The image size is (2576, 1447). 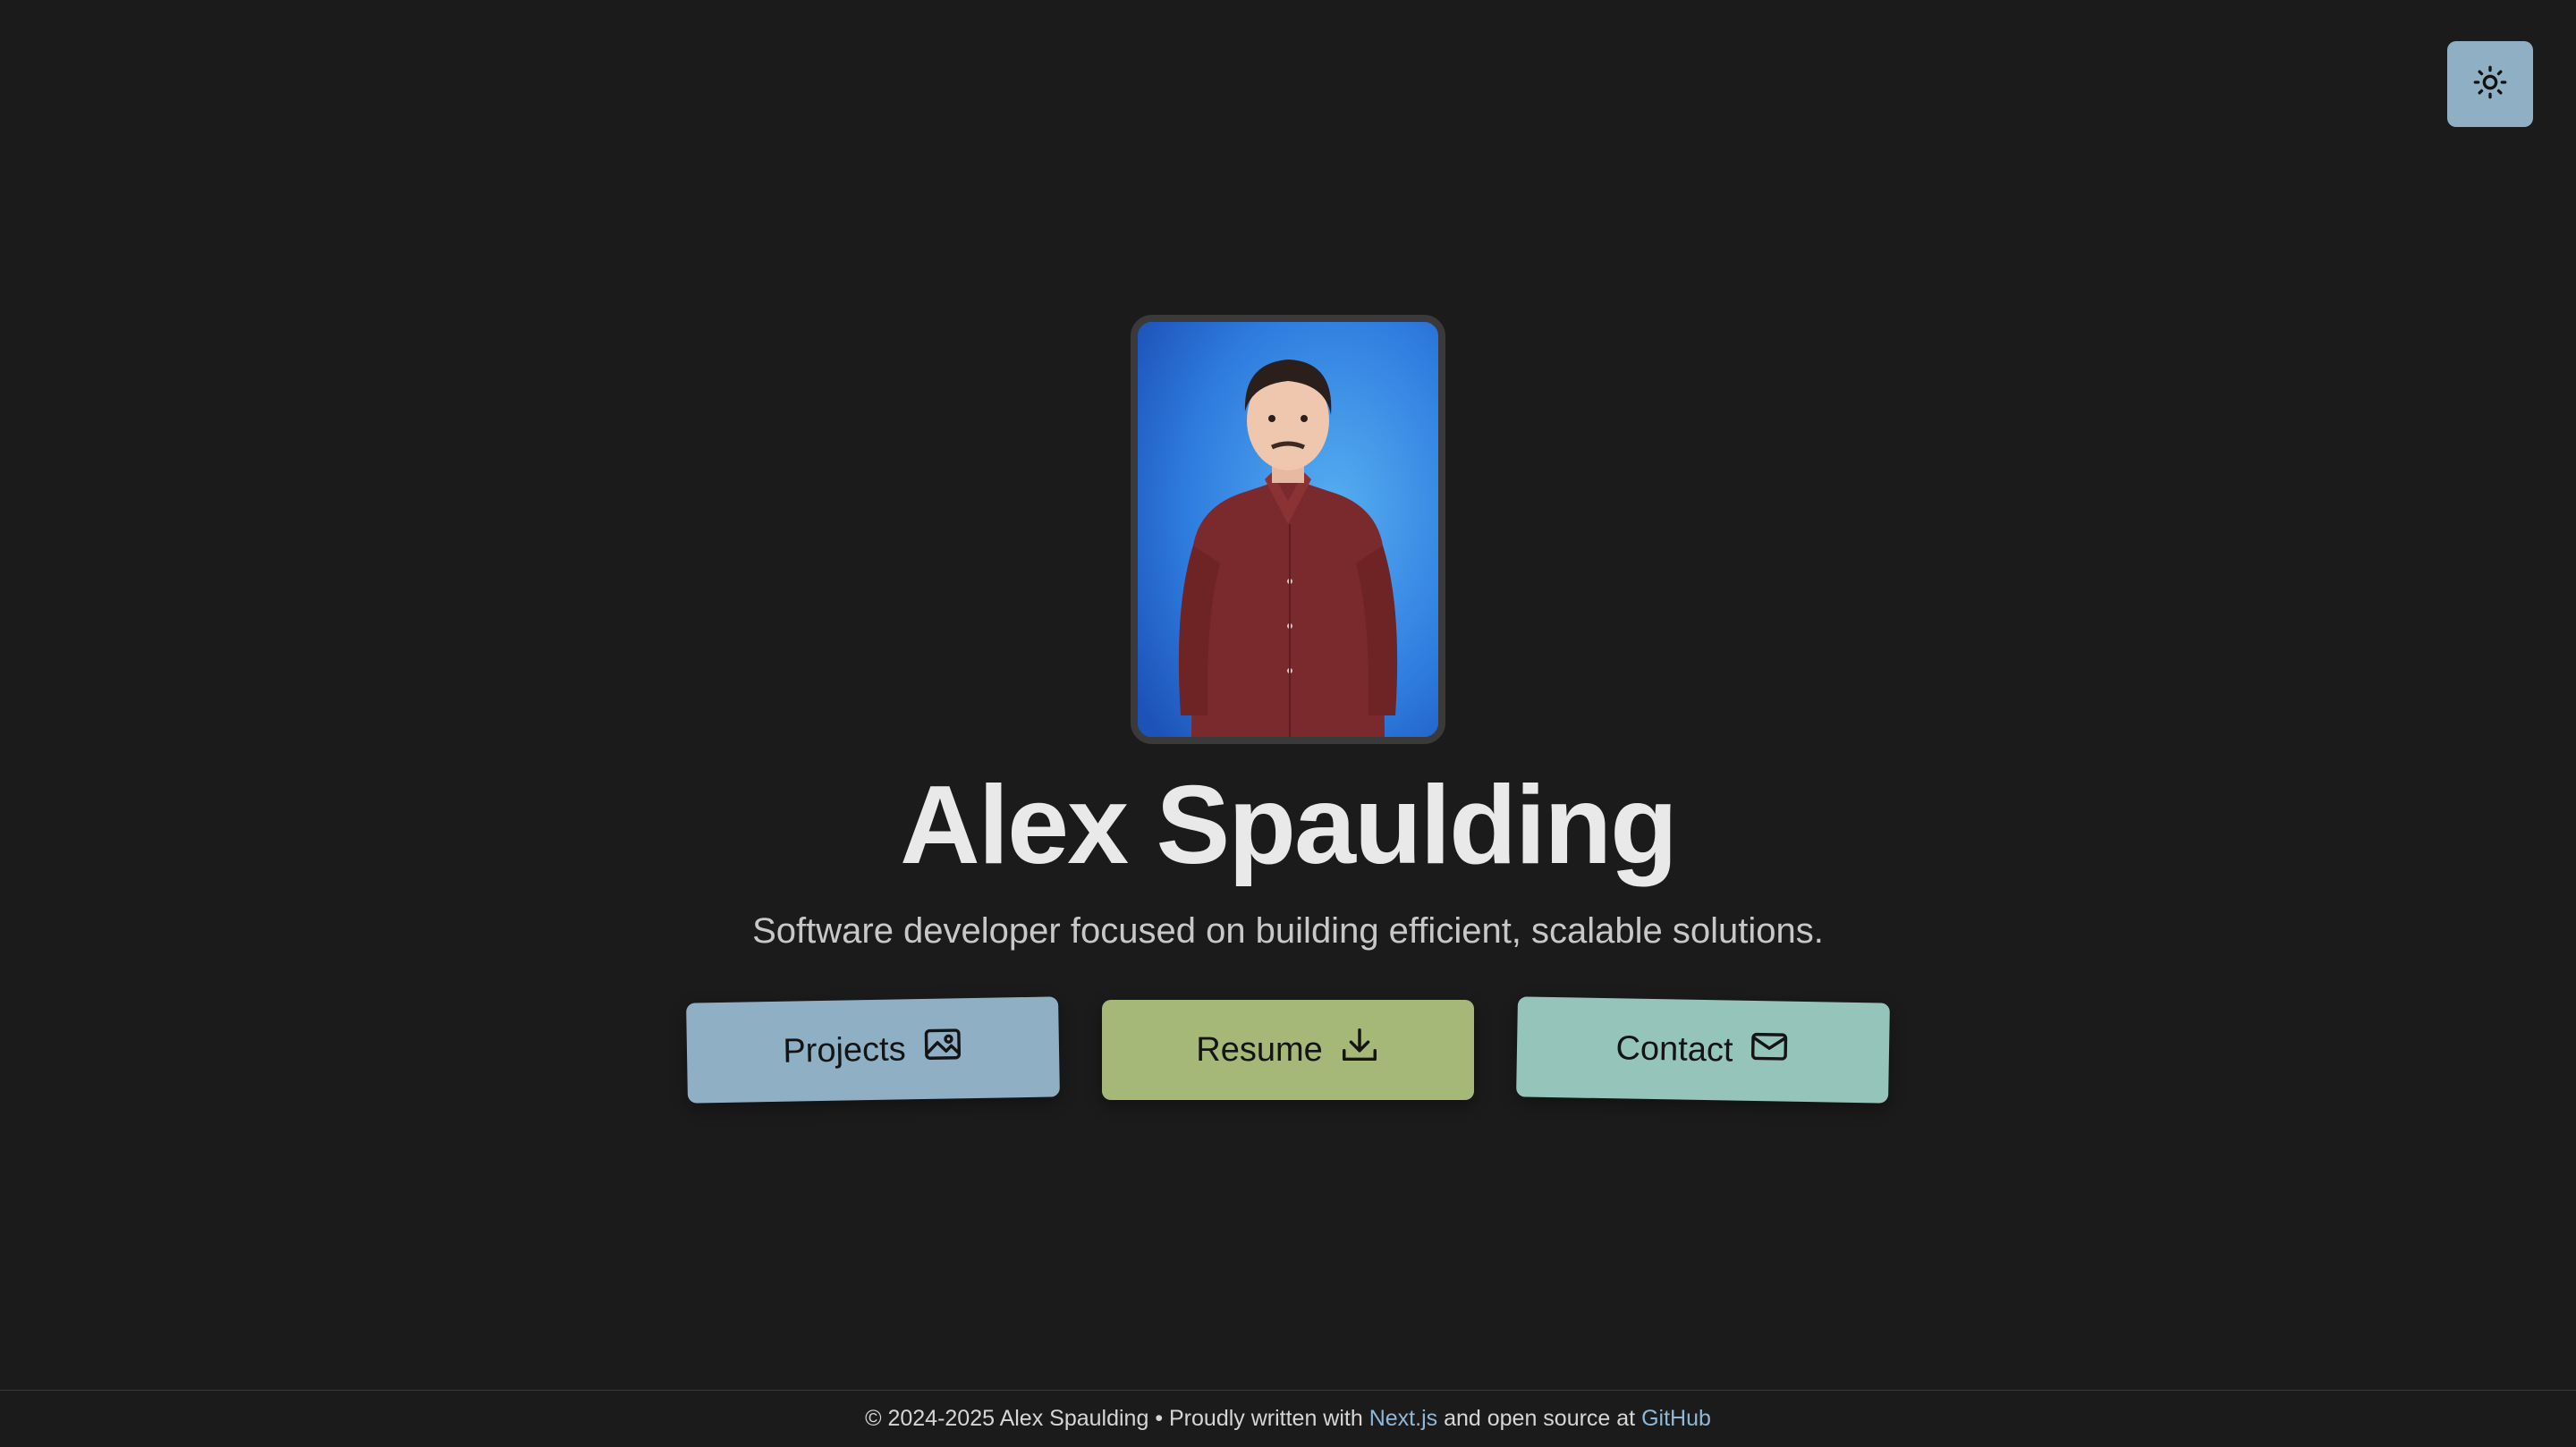 I want to click on contact-button-label: Contact, so click(x=1674, y=1049).